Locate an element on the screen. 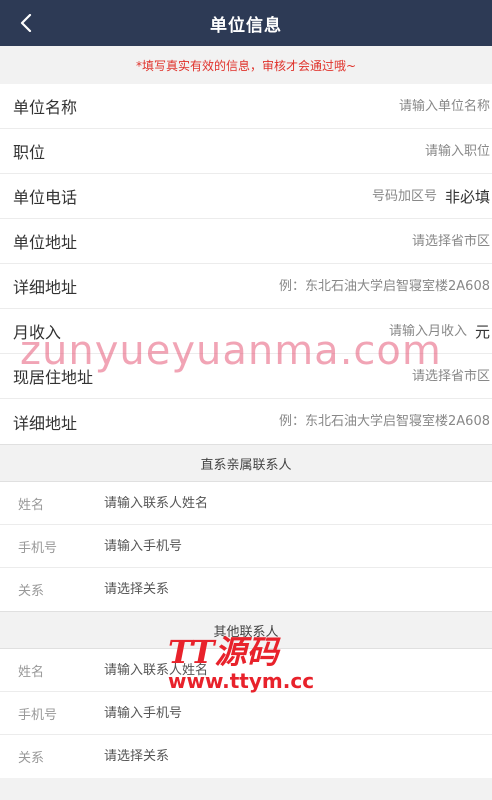 The height and width of the screenshot is (800, 492). other-contact-name-row: 姓名 is located at coordinates (246, 670).